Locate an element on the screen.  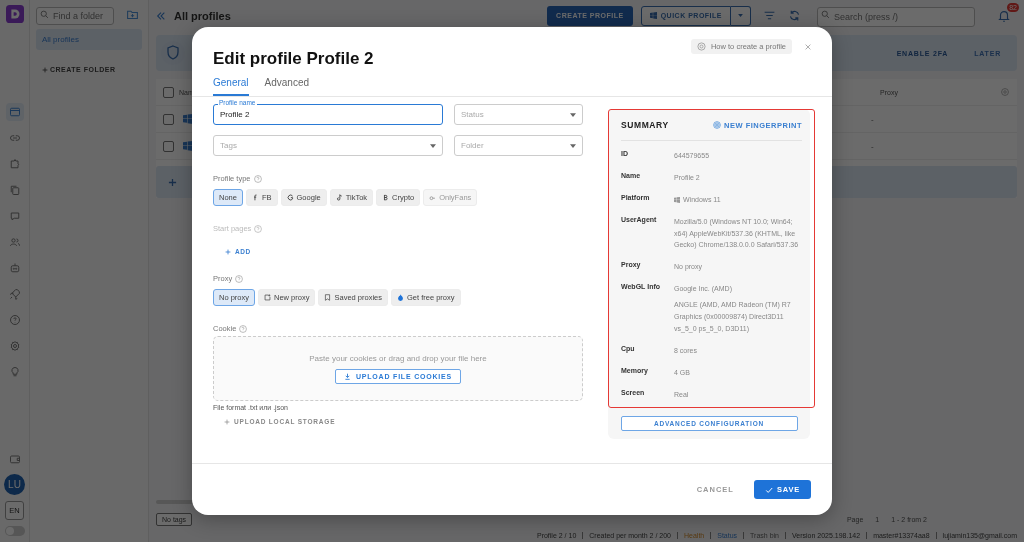
notification-bell-icon is located at coordinates (1004, 15).